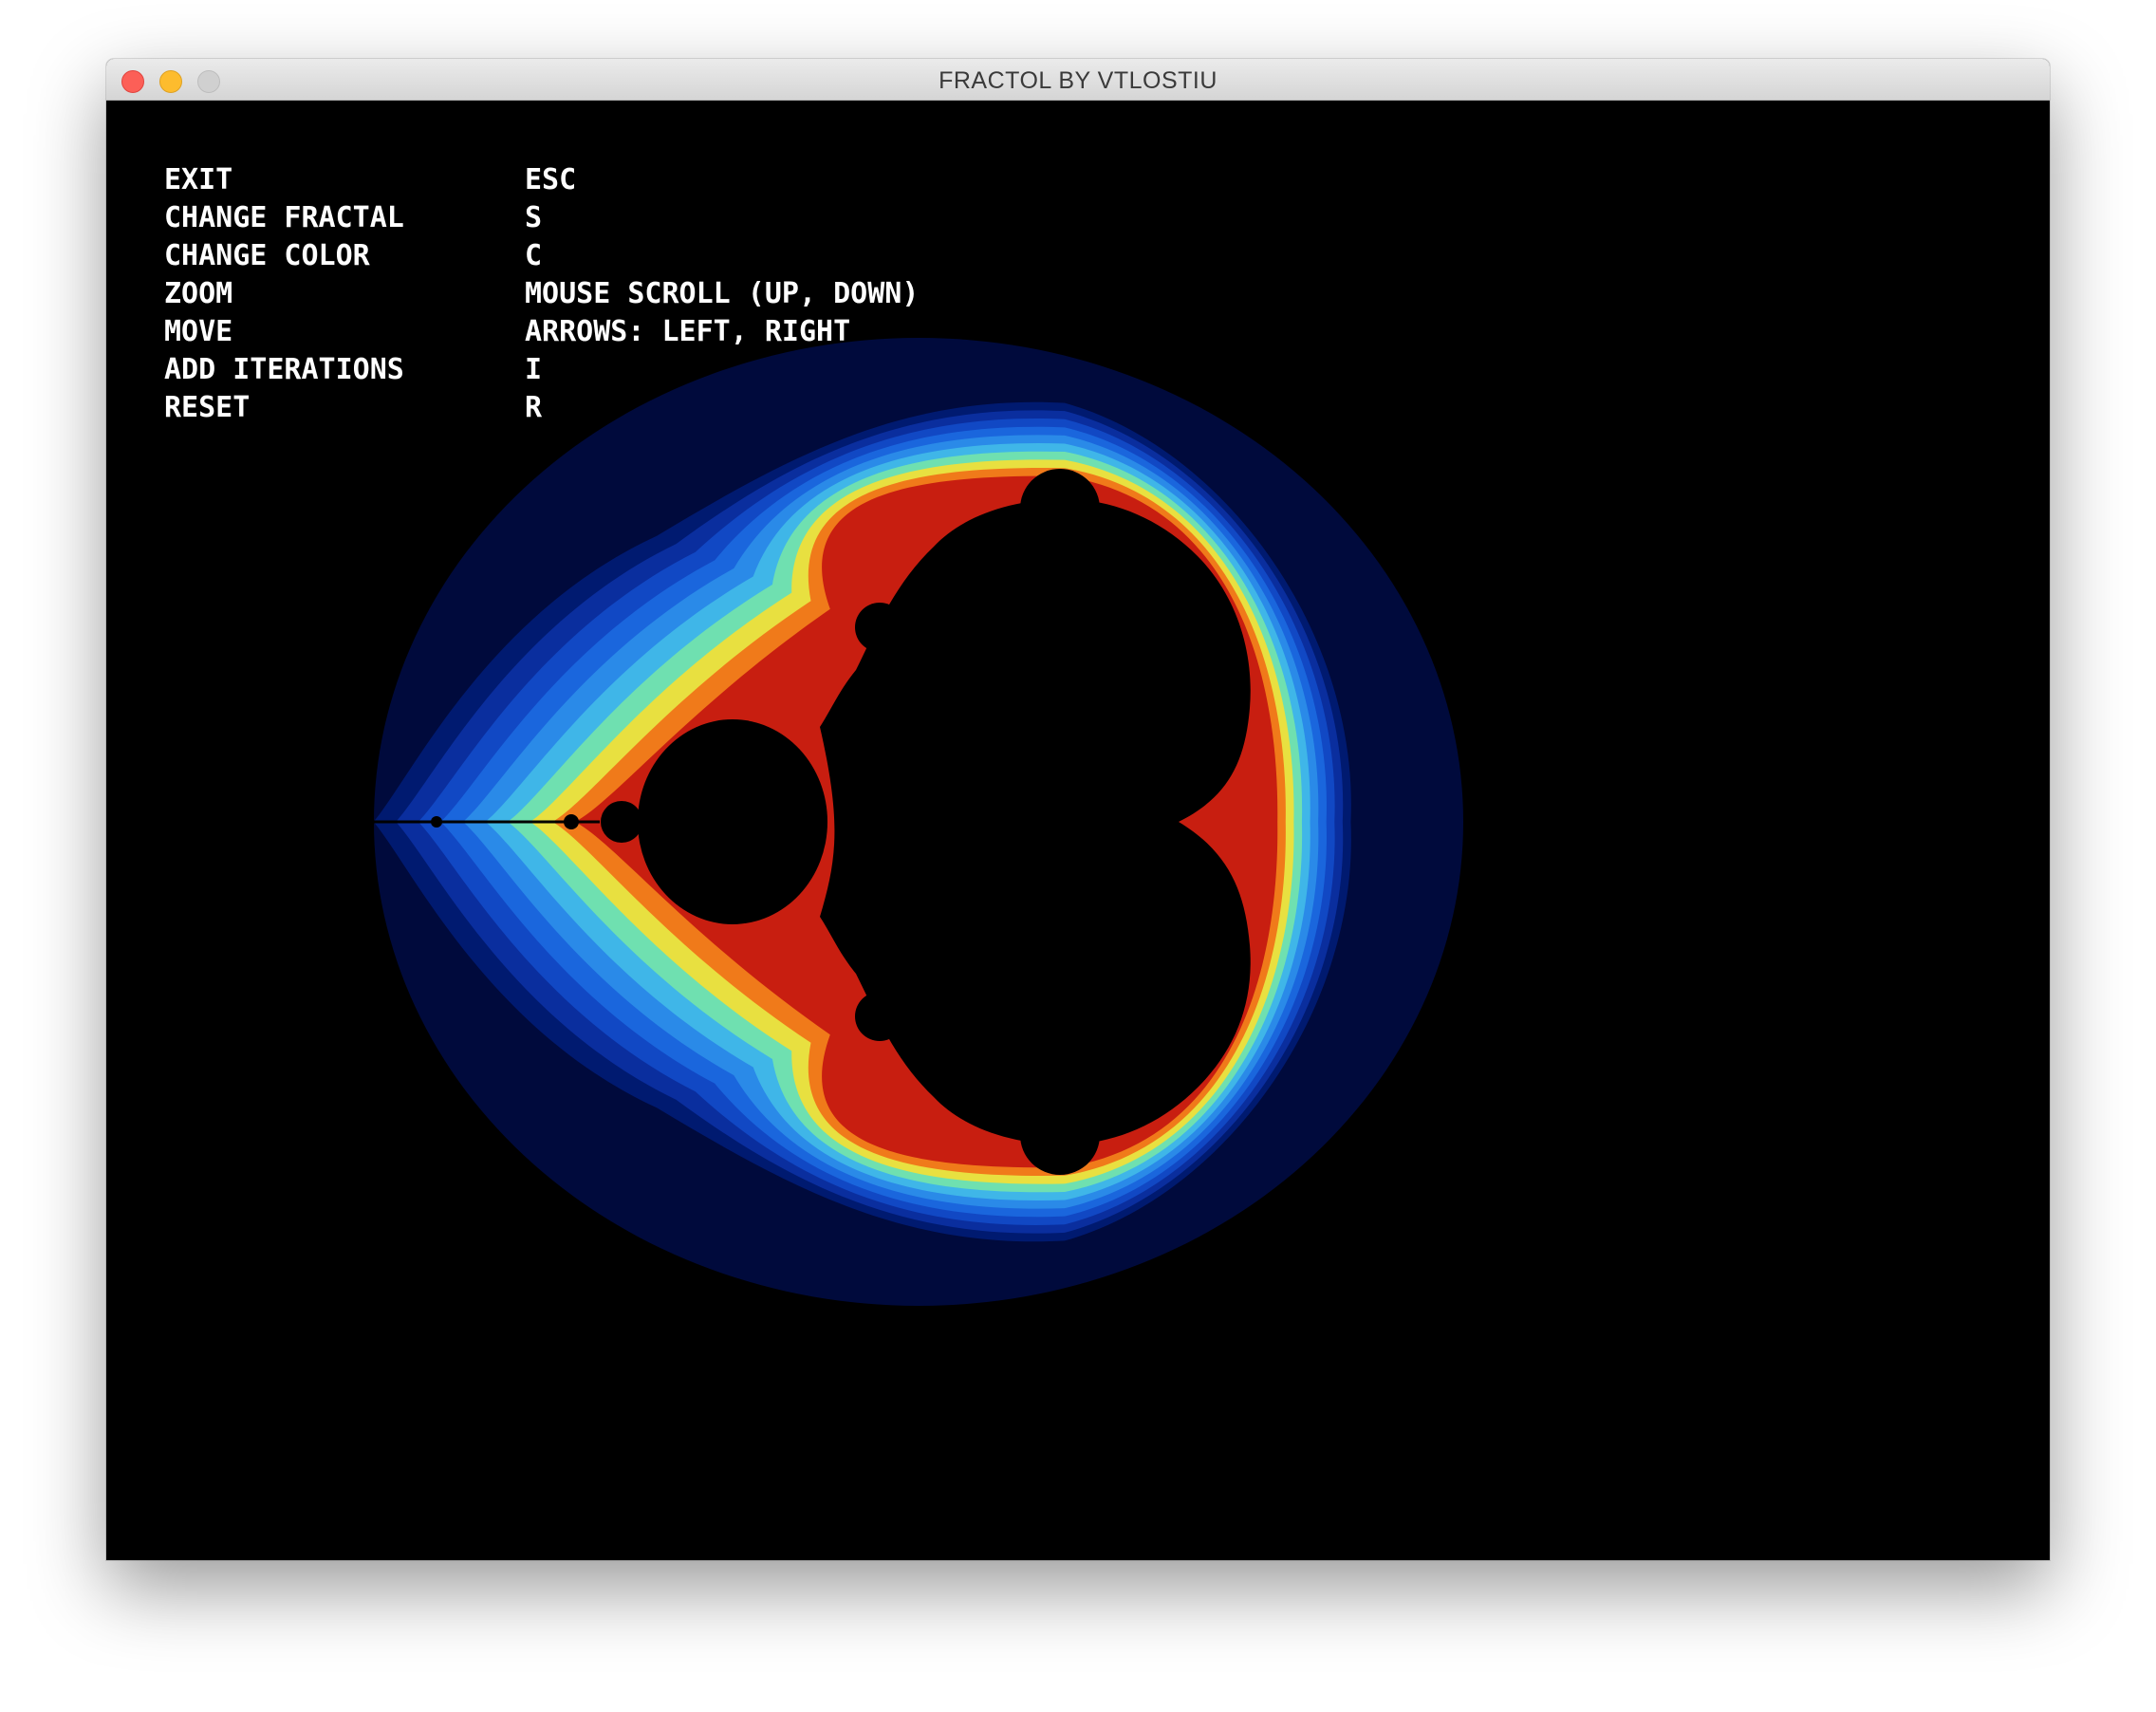 The image size is (2156, 1712). I want to click on help-key-label: ARROWS: LEFT, RIGHT, so click(688, 332).